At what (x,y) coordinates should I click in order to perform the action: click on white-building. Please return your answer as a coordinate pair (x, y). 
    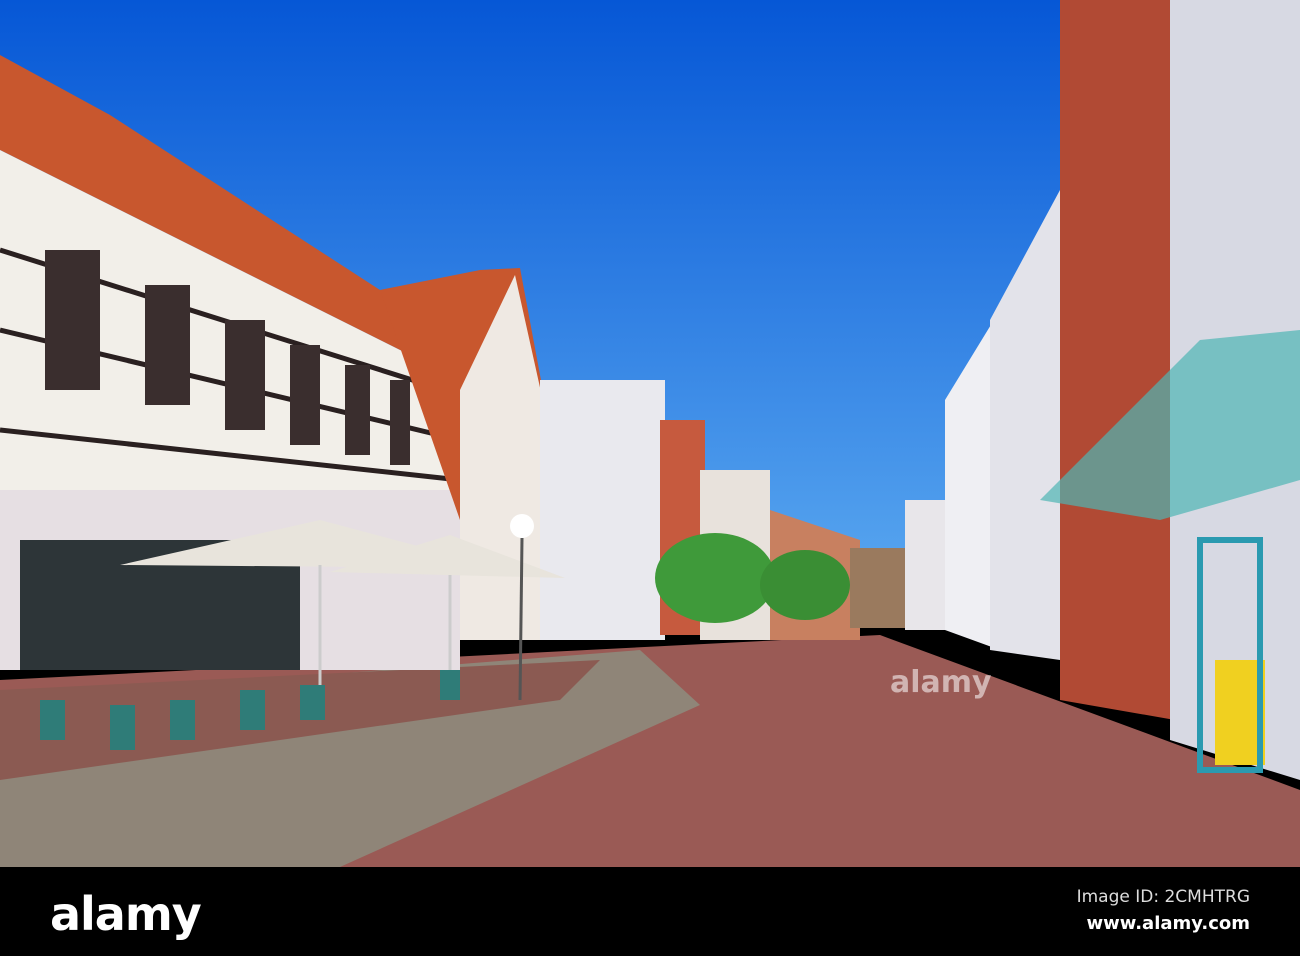
    Looking at the image, I should click on (602, 510).